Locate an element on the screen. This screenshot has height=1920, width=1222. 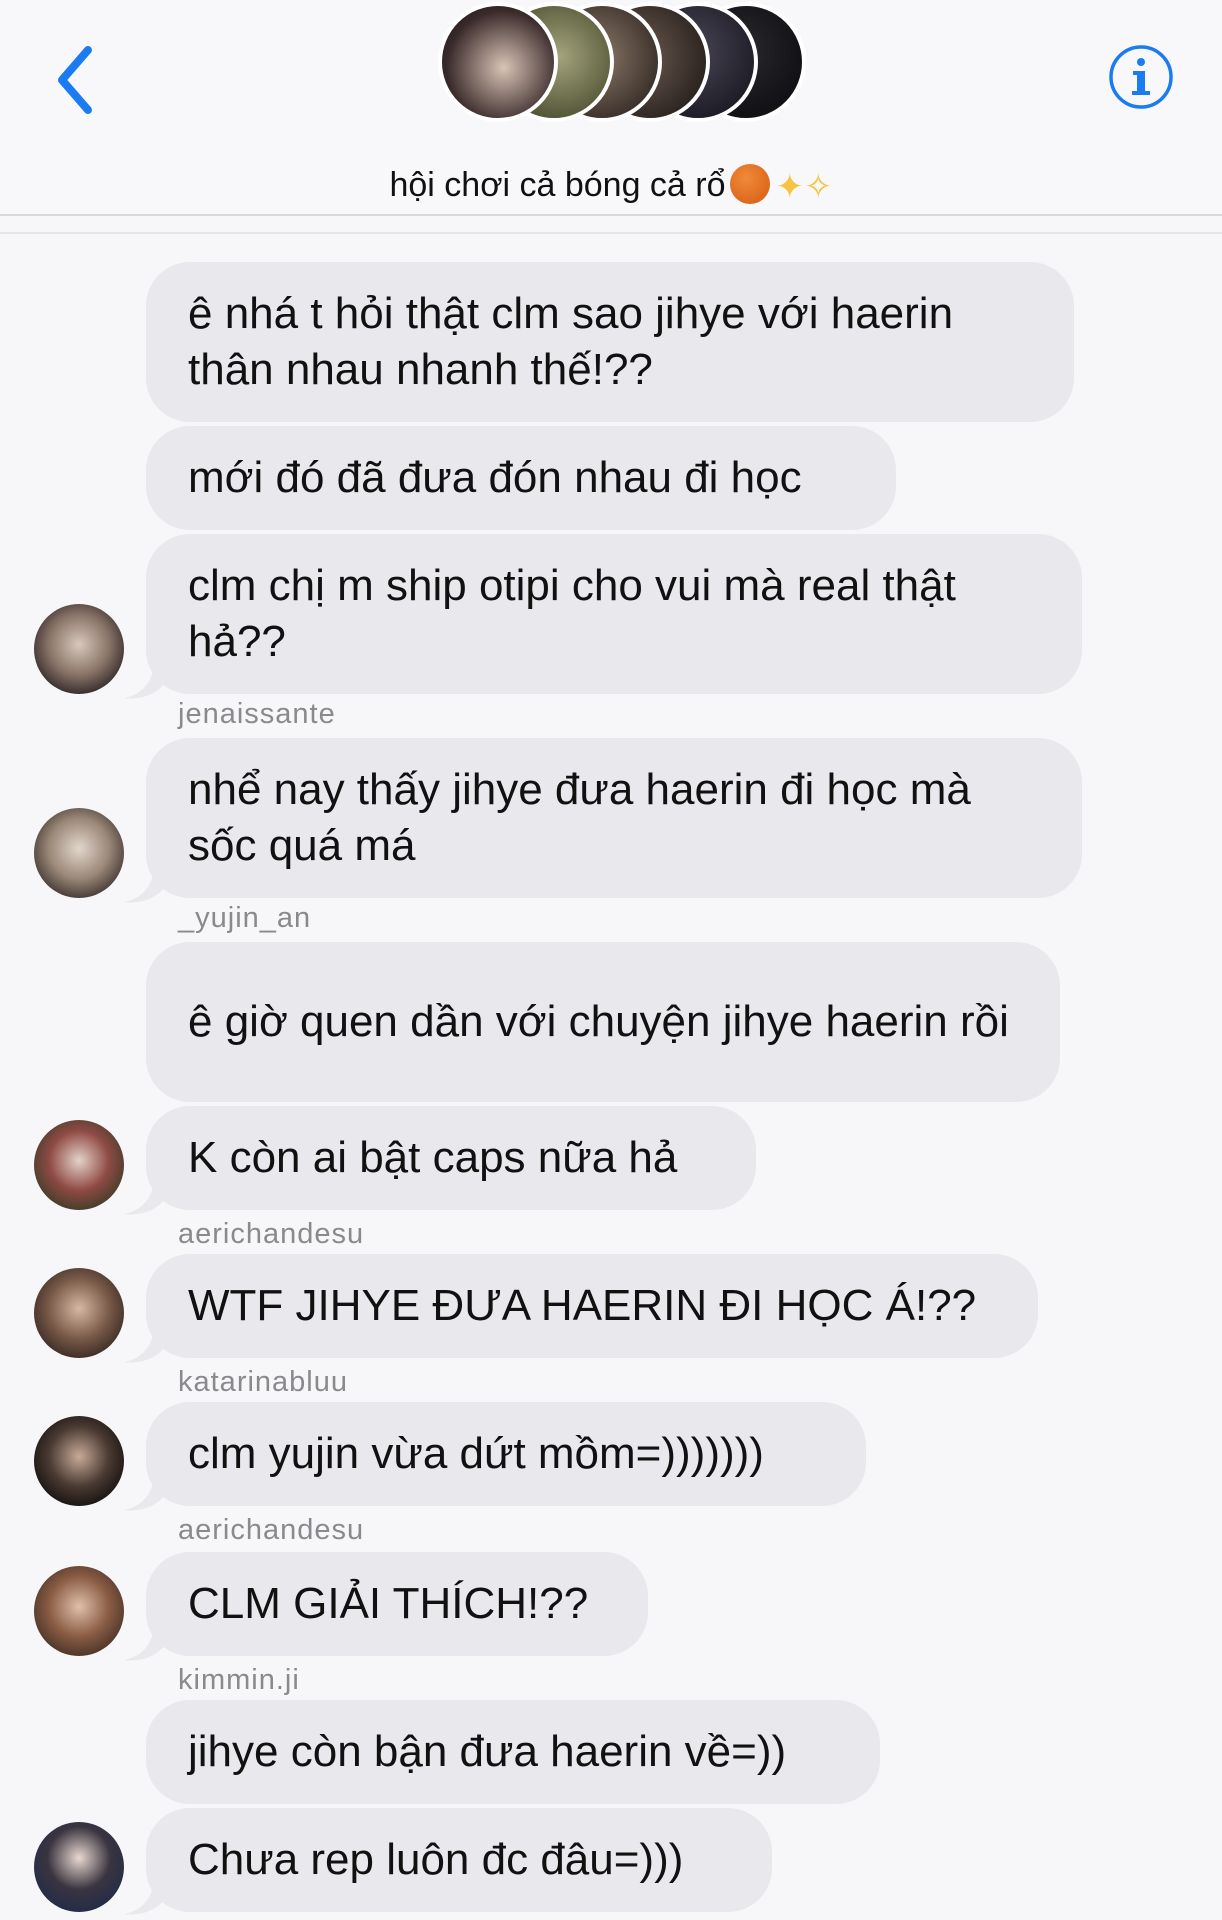
sender-name: katarinabluu is located at coordinates (263, 1382).